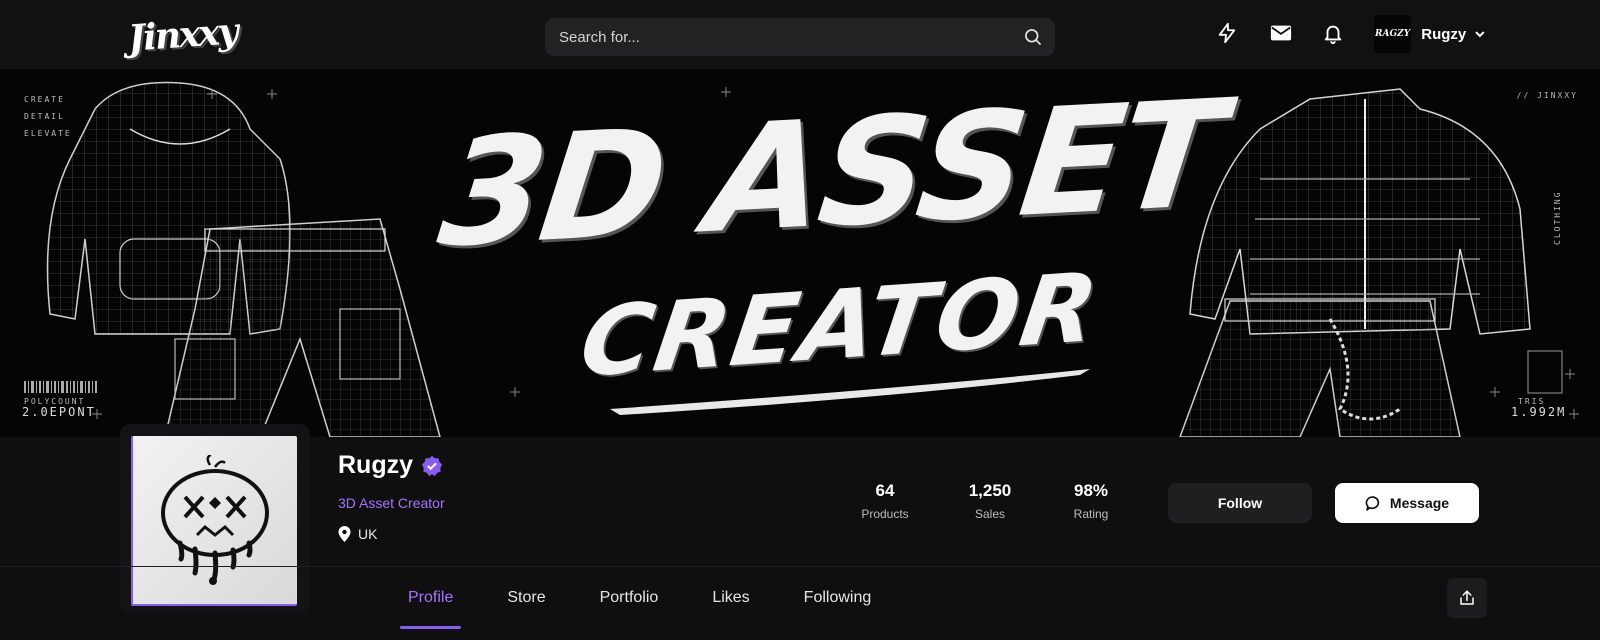 This screenshot has width=1600, height=640. What do you see at coordinates (368, 534) in the screenshot?
I see `profile-location-text: UK` at bounding box center [368, 534].